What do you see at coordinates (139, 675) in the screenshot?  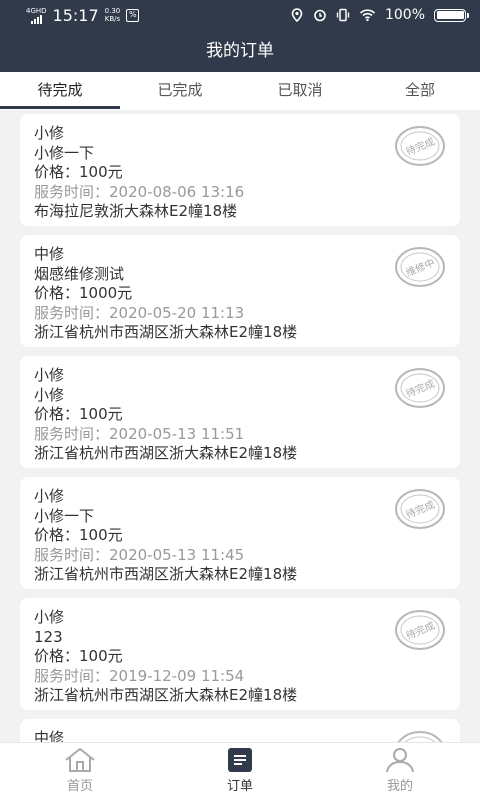 I see `order-service-time: 服务时间：2019-12-09 11:54` at bounding box center [139, 675].